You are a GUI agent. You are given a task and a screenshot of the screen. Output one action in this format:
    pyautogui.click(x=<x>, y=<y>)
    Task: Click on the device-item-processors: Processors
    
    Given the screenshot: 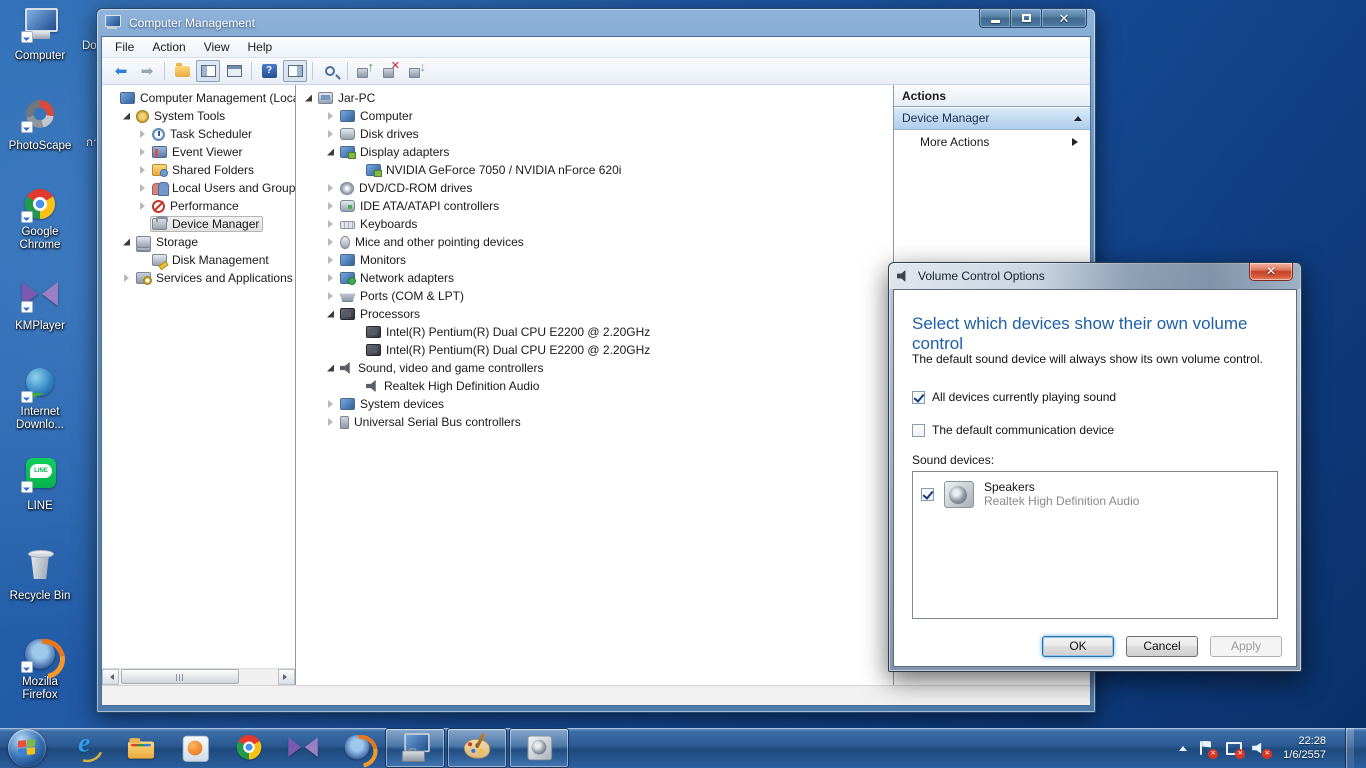 What is the action you would take?
    pyautogui.click(x=360, y=314)
    